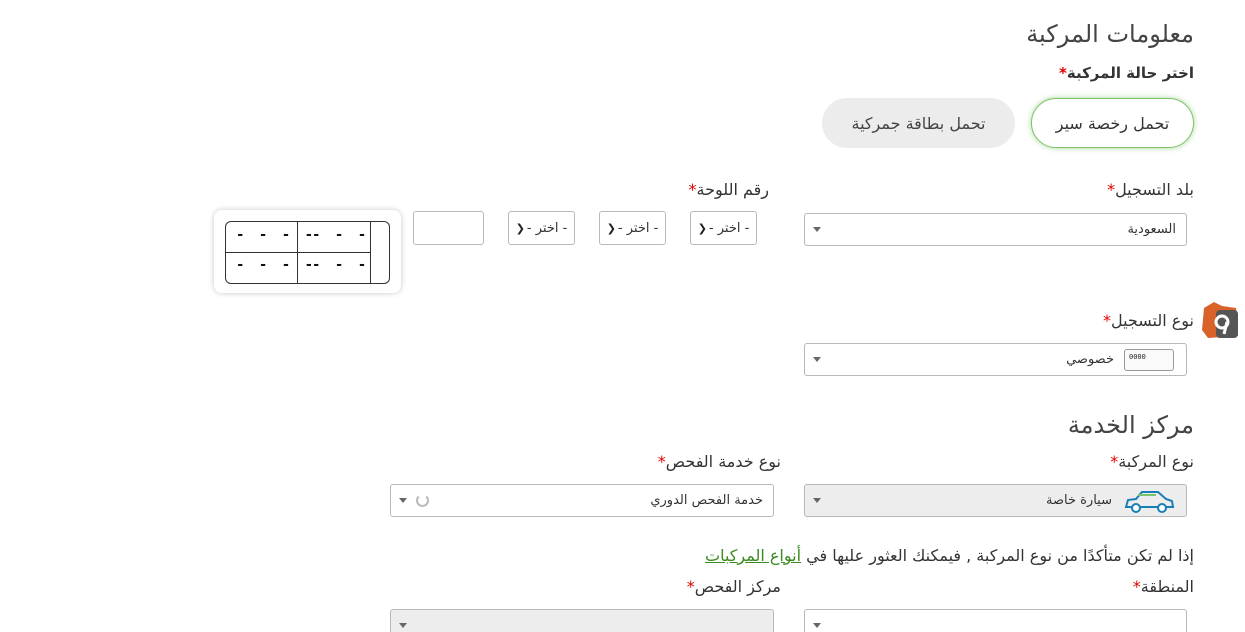 The height and width of the screenshot is (632, 1245). What do you see at coordinates (370, 252) in the screenshot?
I see `plate-divider-strip` at bounding box center [370, 252].